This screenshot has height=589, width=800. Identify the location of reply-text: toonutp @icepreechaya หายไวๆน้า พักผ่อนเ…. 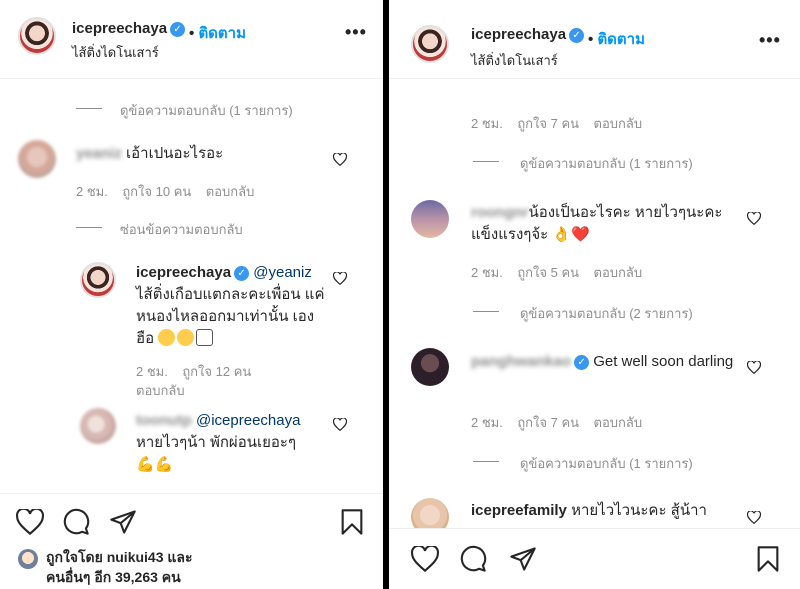
(218, 441).